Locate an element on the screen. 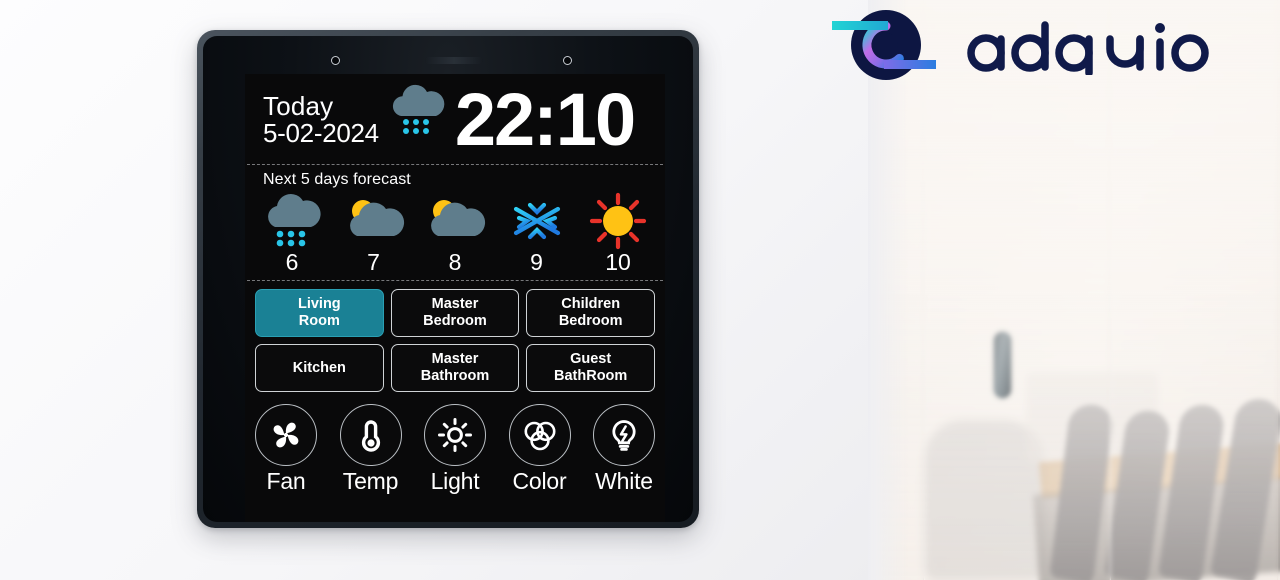  room-button-kitchen: Kitchen is located at coordinates (319, 368).